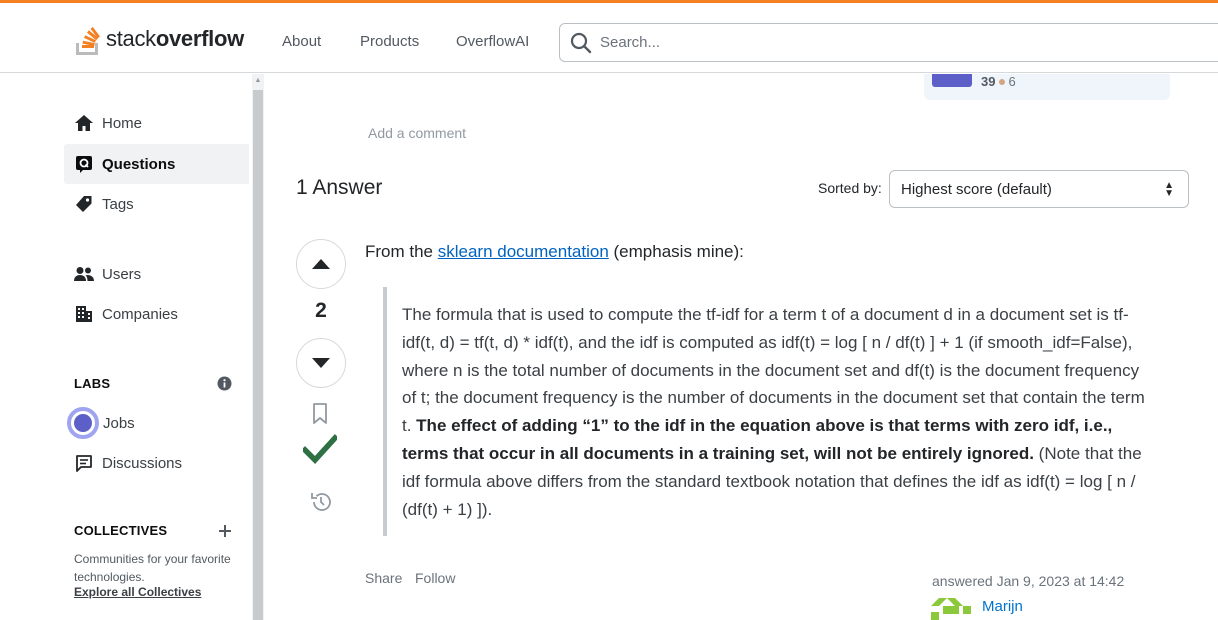 Image resolution: width=1218 pixels, height=620 pixels. I want to click on collective-user-card: 39 6, so click(1047, 87).